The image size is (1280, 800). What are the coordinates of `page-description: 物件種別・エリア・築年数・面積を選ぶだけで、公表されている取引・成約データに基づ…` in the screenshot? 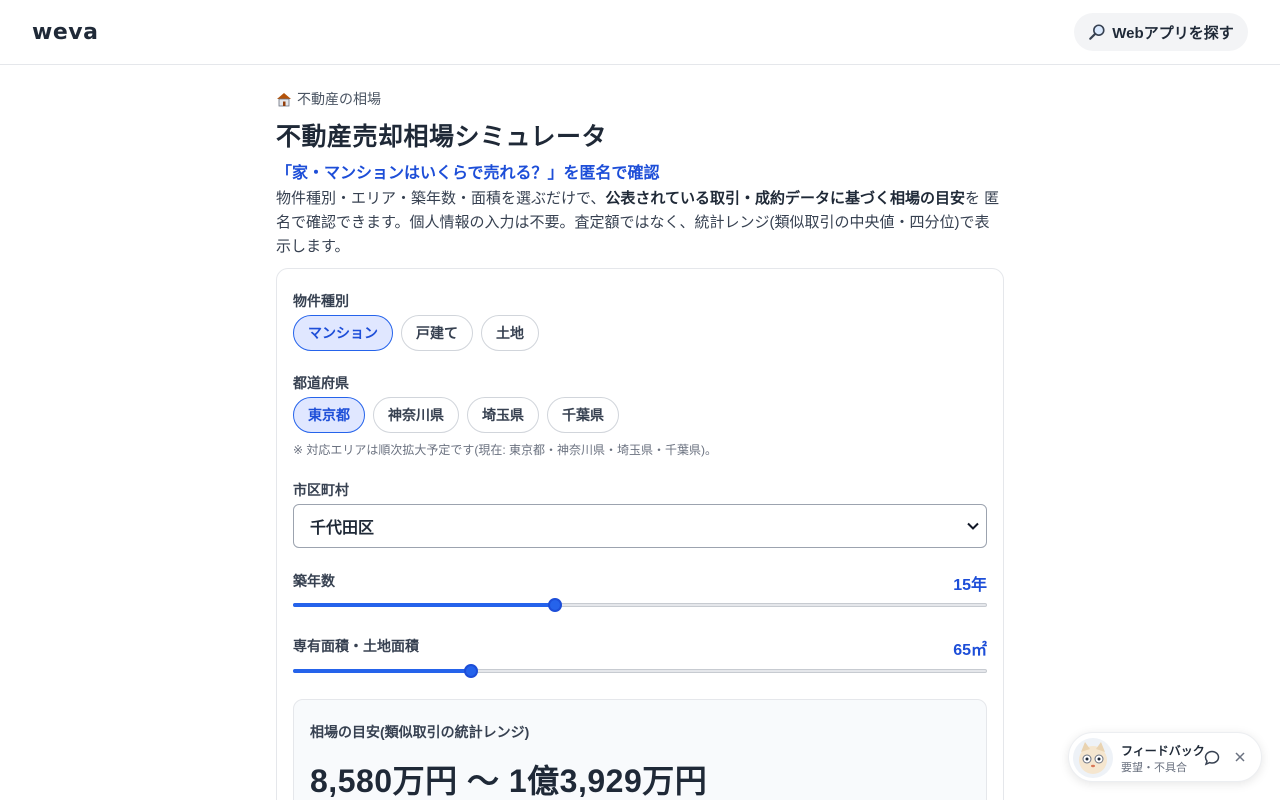 It's located at (640, 223).